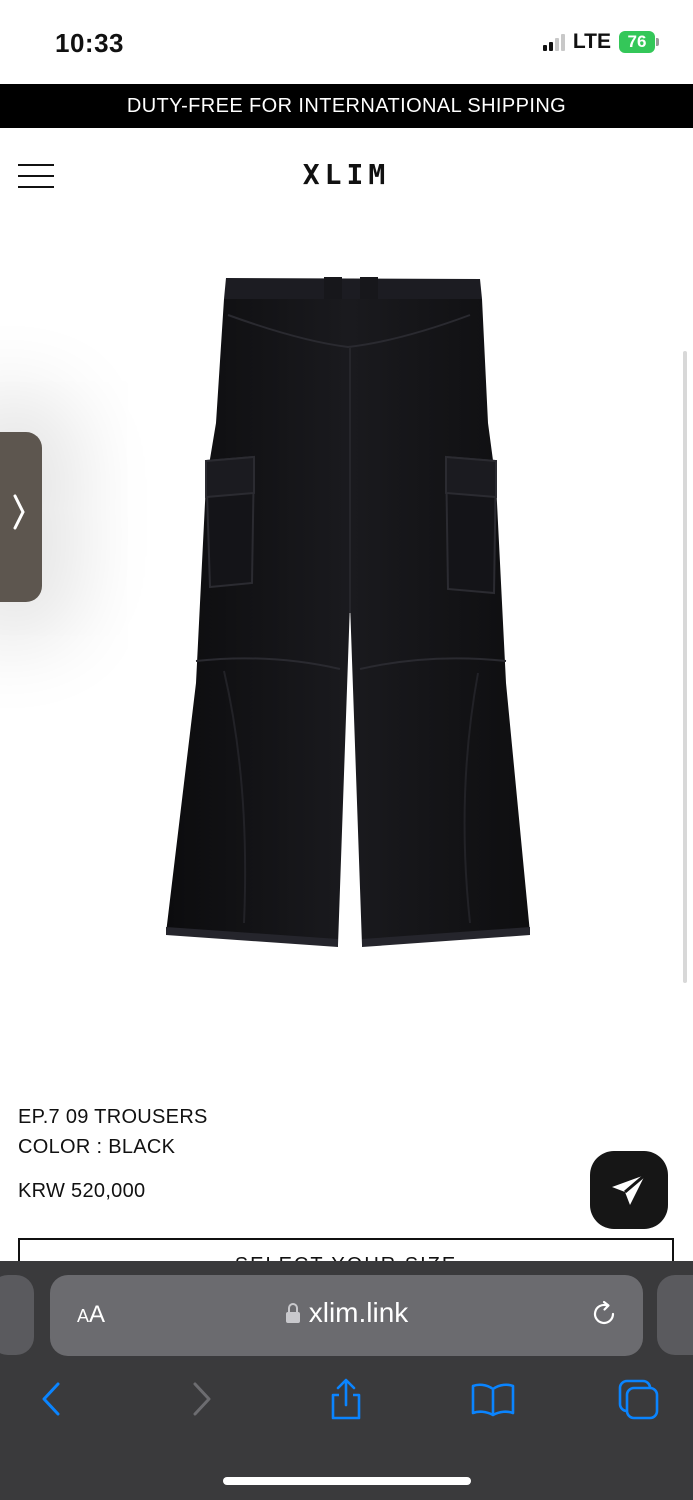 Image resolution: width=693 pixels, height=1500 pixels. I want to click on signal-strength-icon, so click(553, 42).